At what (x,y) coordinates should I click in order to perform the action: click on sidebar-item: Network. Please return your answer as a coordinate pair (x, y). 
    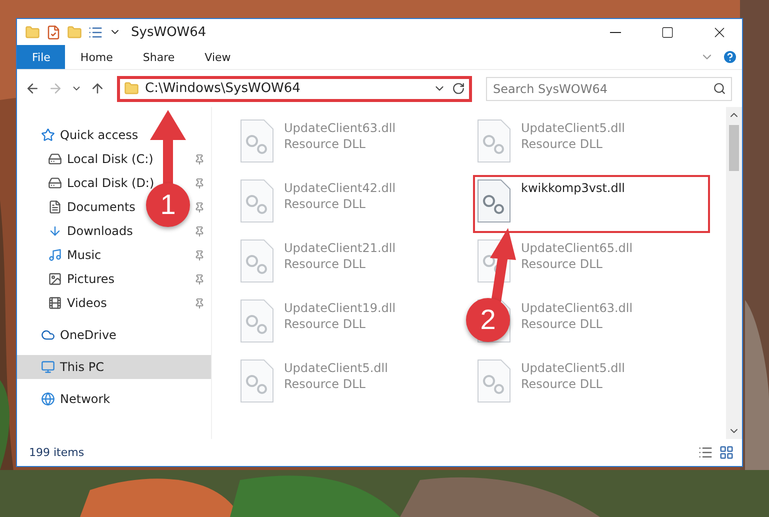
    Looking at the image, I should click on (85, 399).